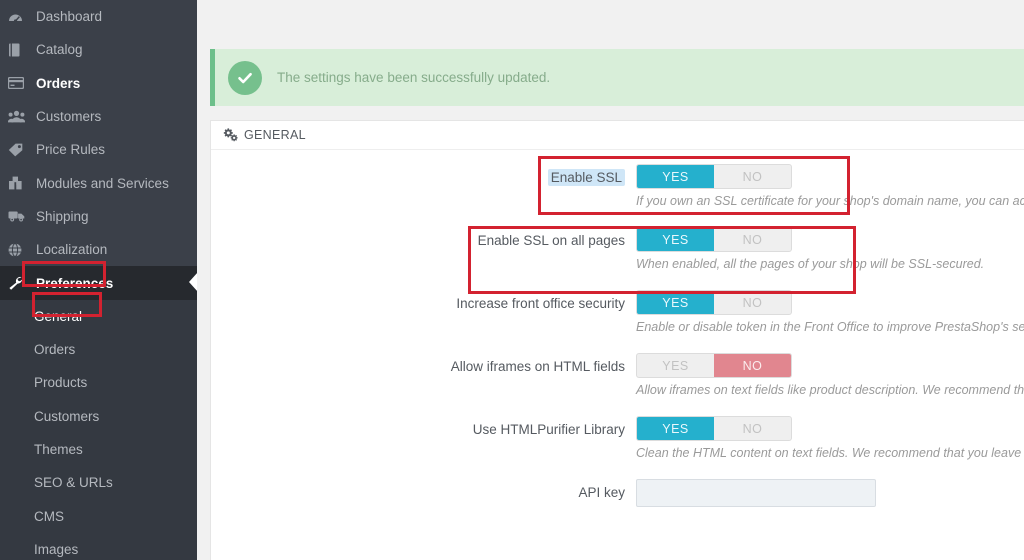 Image resolution: width=1024 pixels, height=560 pixels. What do you see at coordinates (98, 515) in the screenshot?
I see `submenu-item-cms: CMS` at bounding box center [98, 515].